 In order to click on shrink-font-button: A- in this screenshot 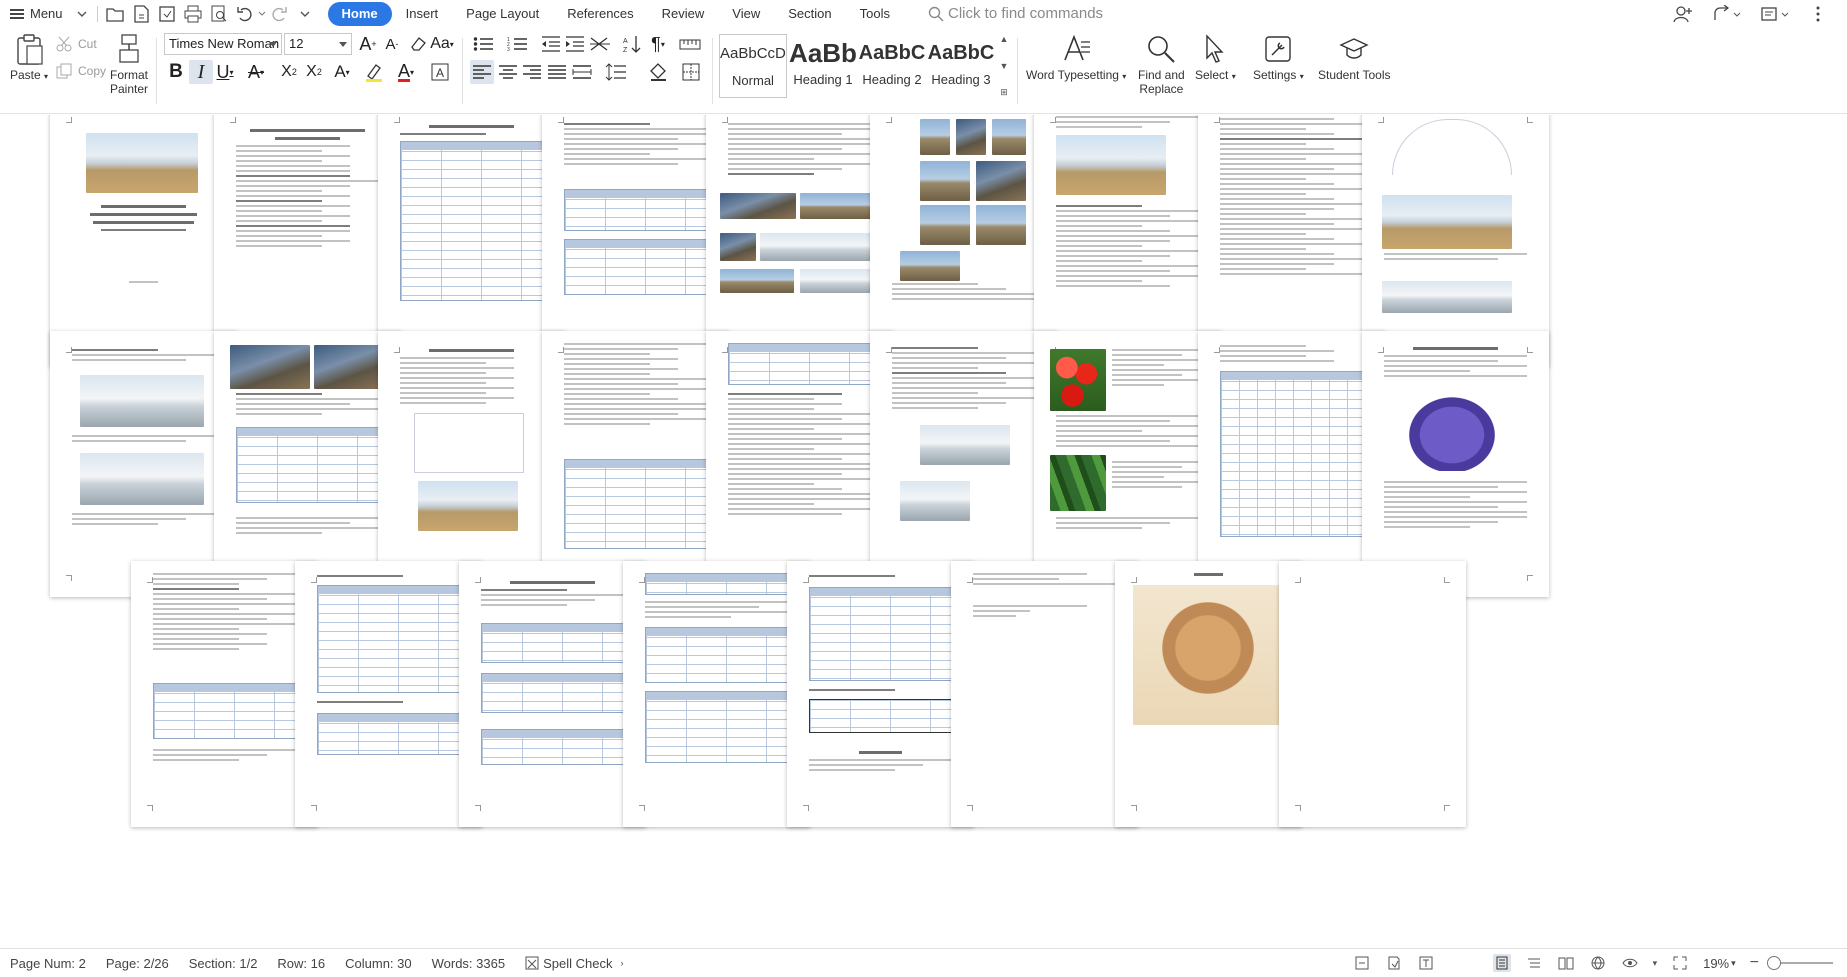, I will do `click(392, 44)`.